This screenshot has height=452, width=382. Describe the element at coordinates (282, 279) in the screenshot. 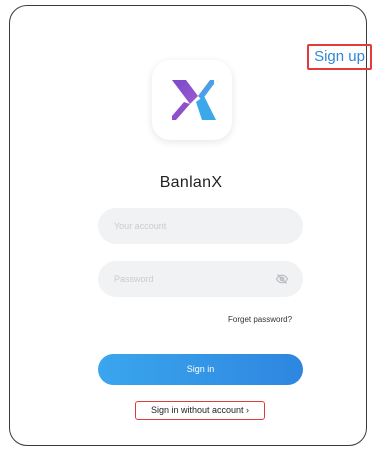

I see `eye-off-icon` at that location.